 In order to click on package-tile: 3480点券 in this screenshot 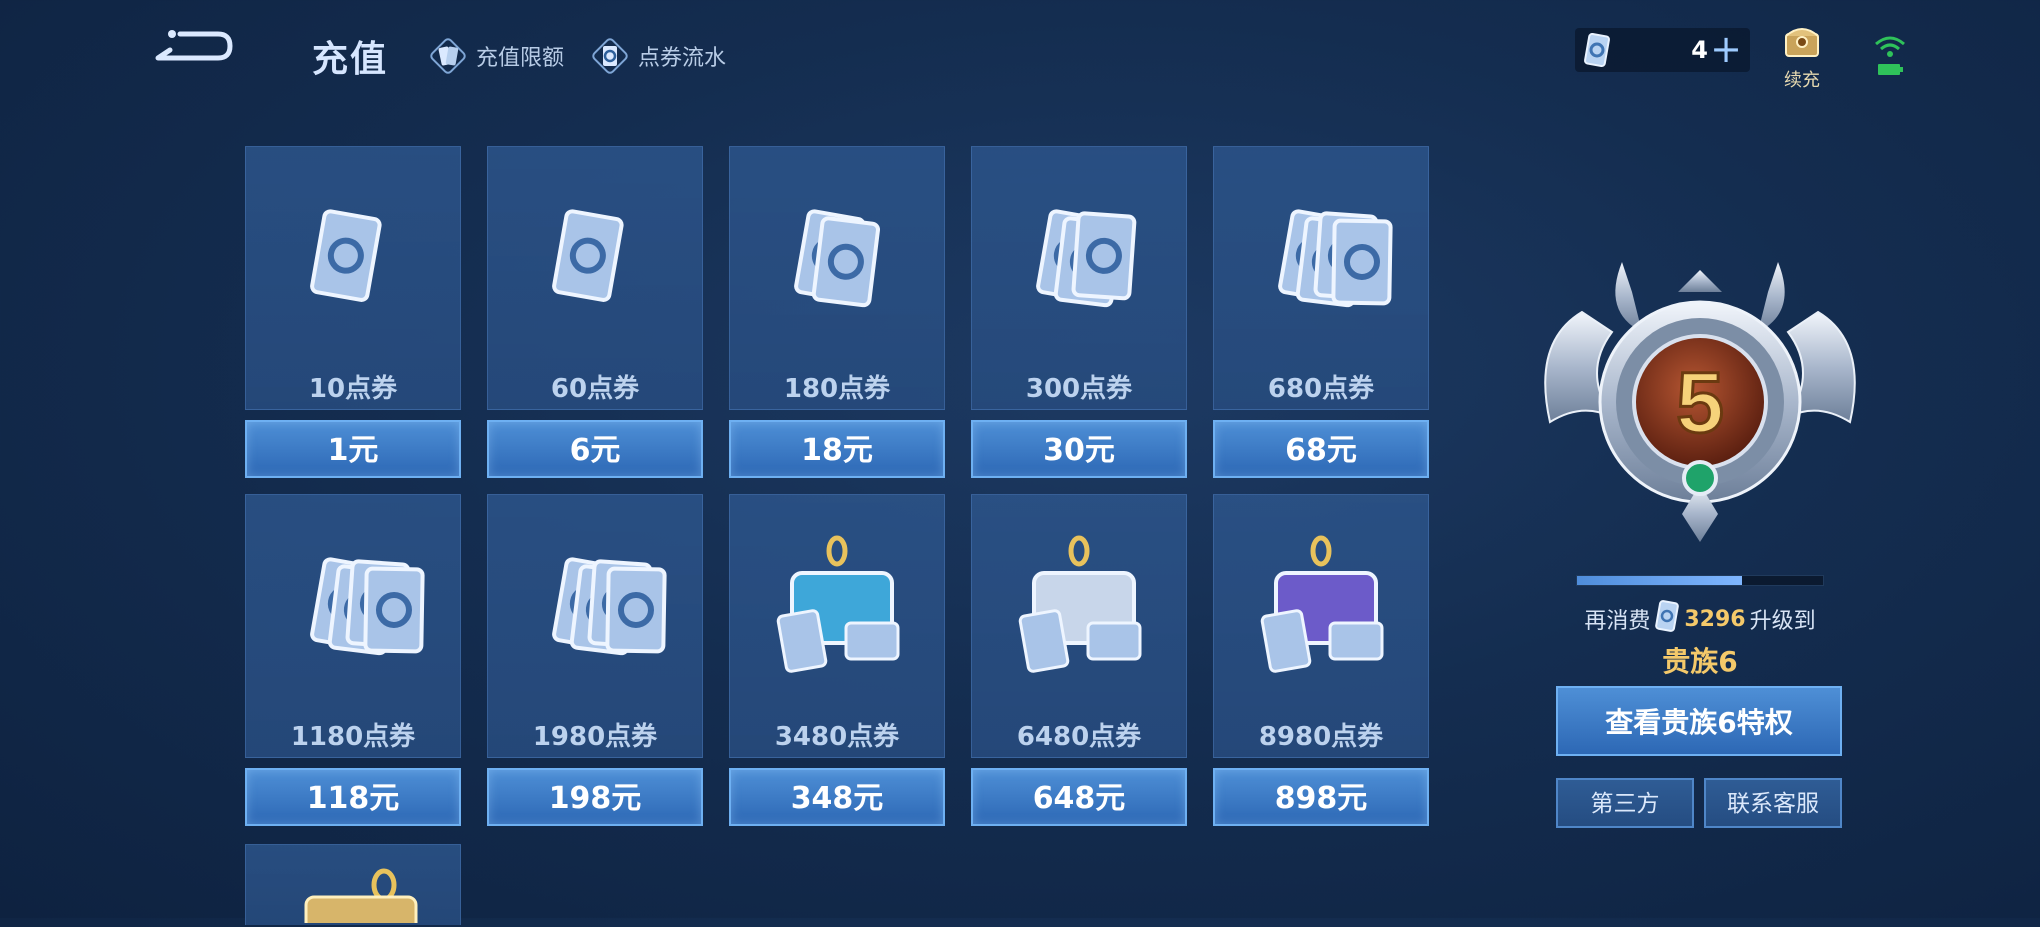, I will do `click(837, 626)`.